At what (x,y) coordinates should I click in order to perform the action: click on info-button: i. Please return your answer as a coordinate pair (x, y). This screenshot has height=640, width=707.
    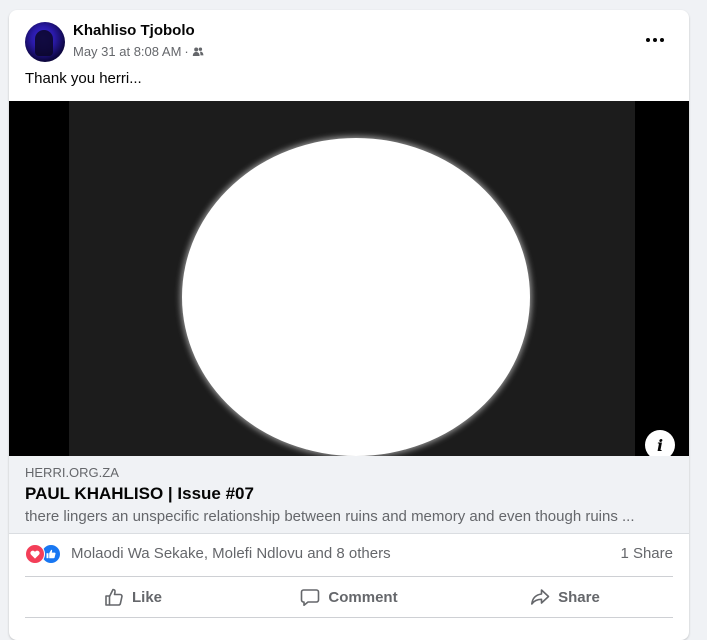
    Looking at the image, I should click on (660, 443).